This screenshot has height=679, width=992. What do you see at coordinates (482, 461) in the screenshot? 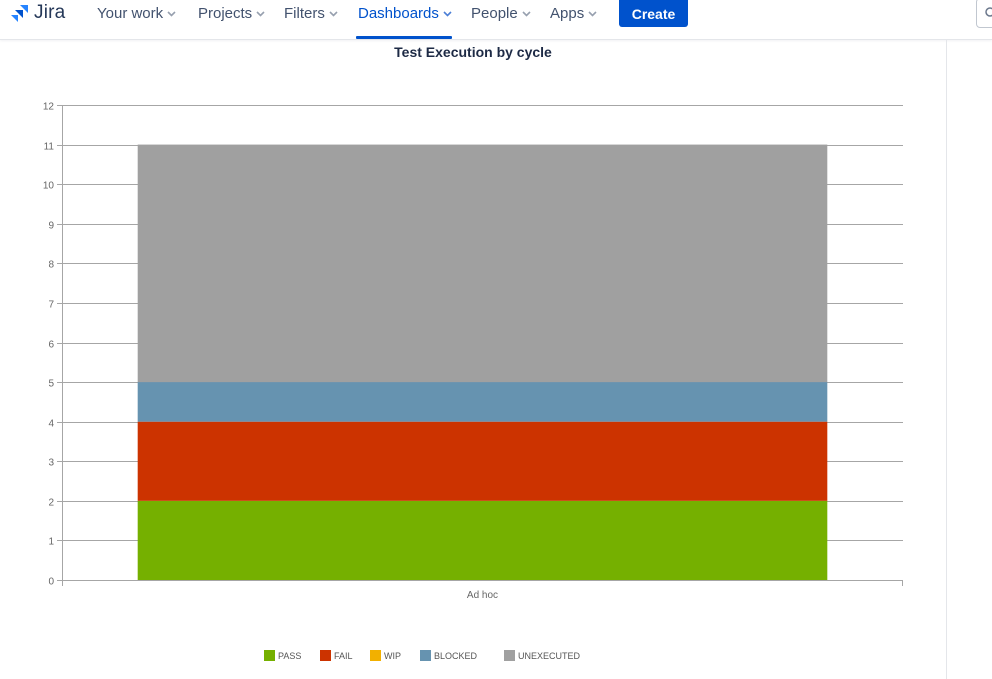
I see `bar-segment-fail` at bounding box center [482, 461].